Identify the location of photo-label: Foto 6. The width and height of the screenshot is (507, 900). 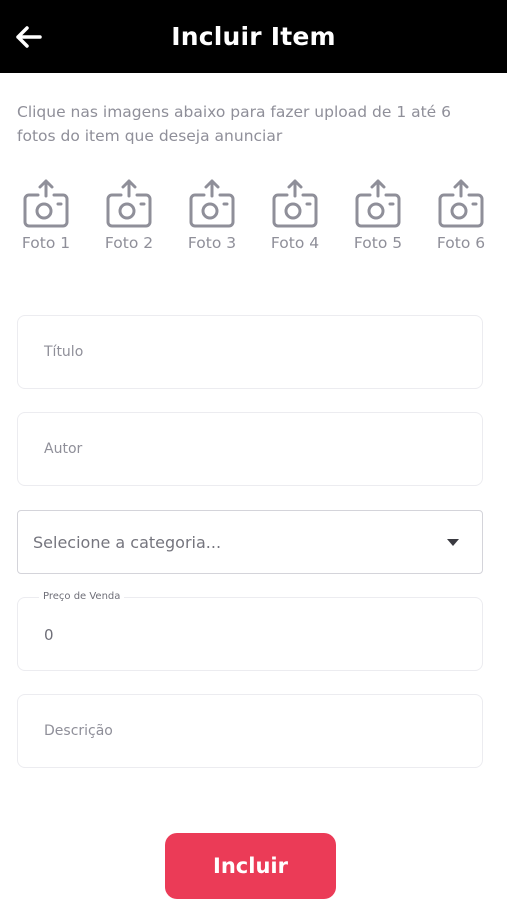
(461, 243).